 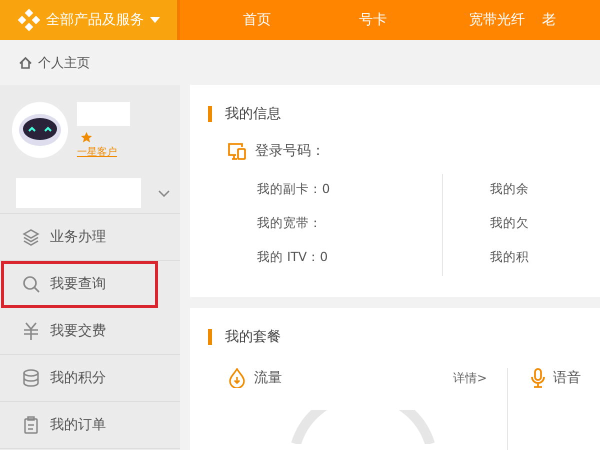 I want to click on devices-icon, so click(x=237, y=151).